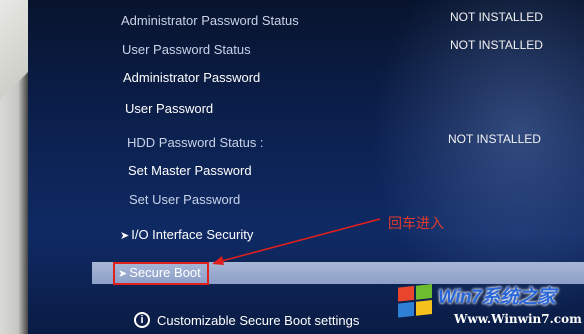  I want to click on annotation-arrowhead-icon, so click(218, 260).